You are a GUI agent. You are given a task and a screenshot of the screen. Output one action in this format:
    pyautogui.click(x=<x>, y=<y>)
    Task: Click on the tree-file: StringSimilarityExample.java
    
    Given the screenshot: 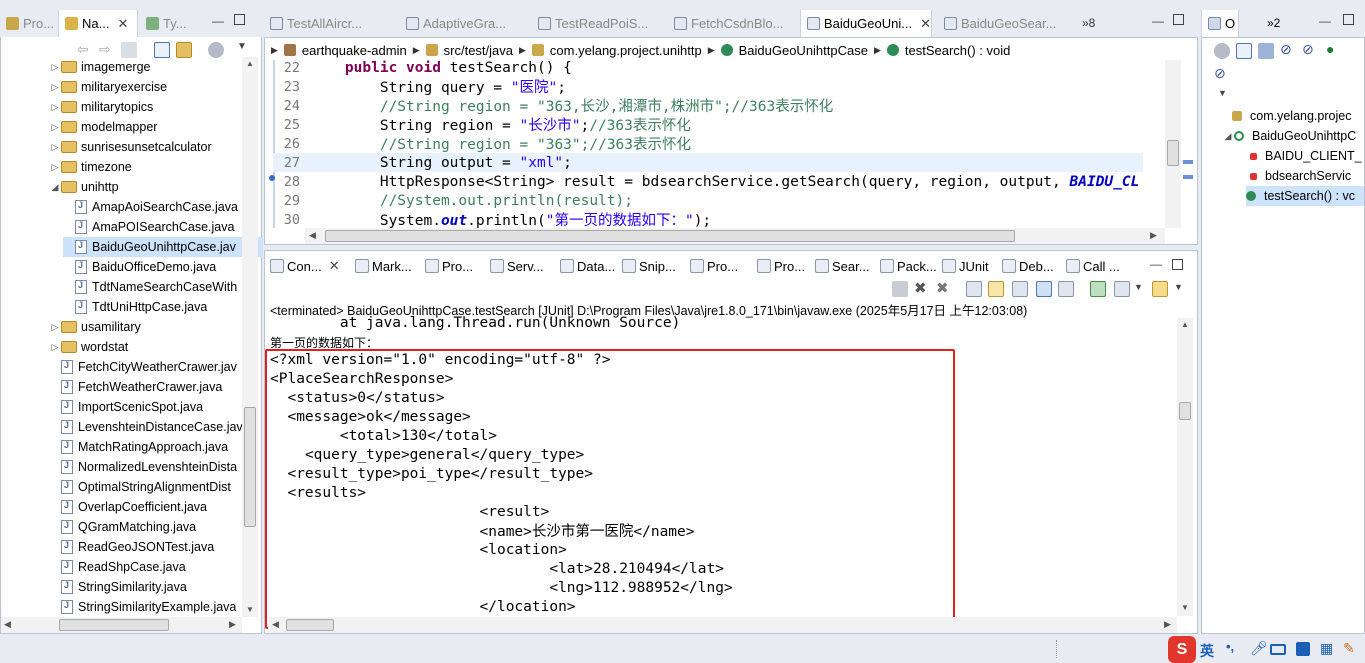 What is the action you would take?
    pyautogui.click(x=149, y=607)
    